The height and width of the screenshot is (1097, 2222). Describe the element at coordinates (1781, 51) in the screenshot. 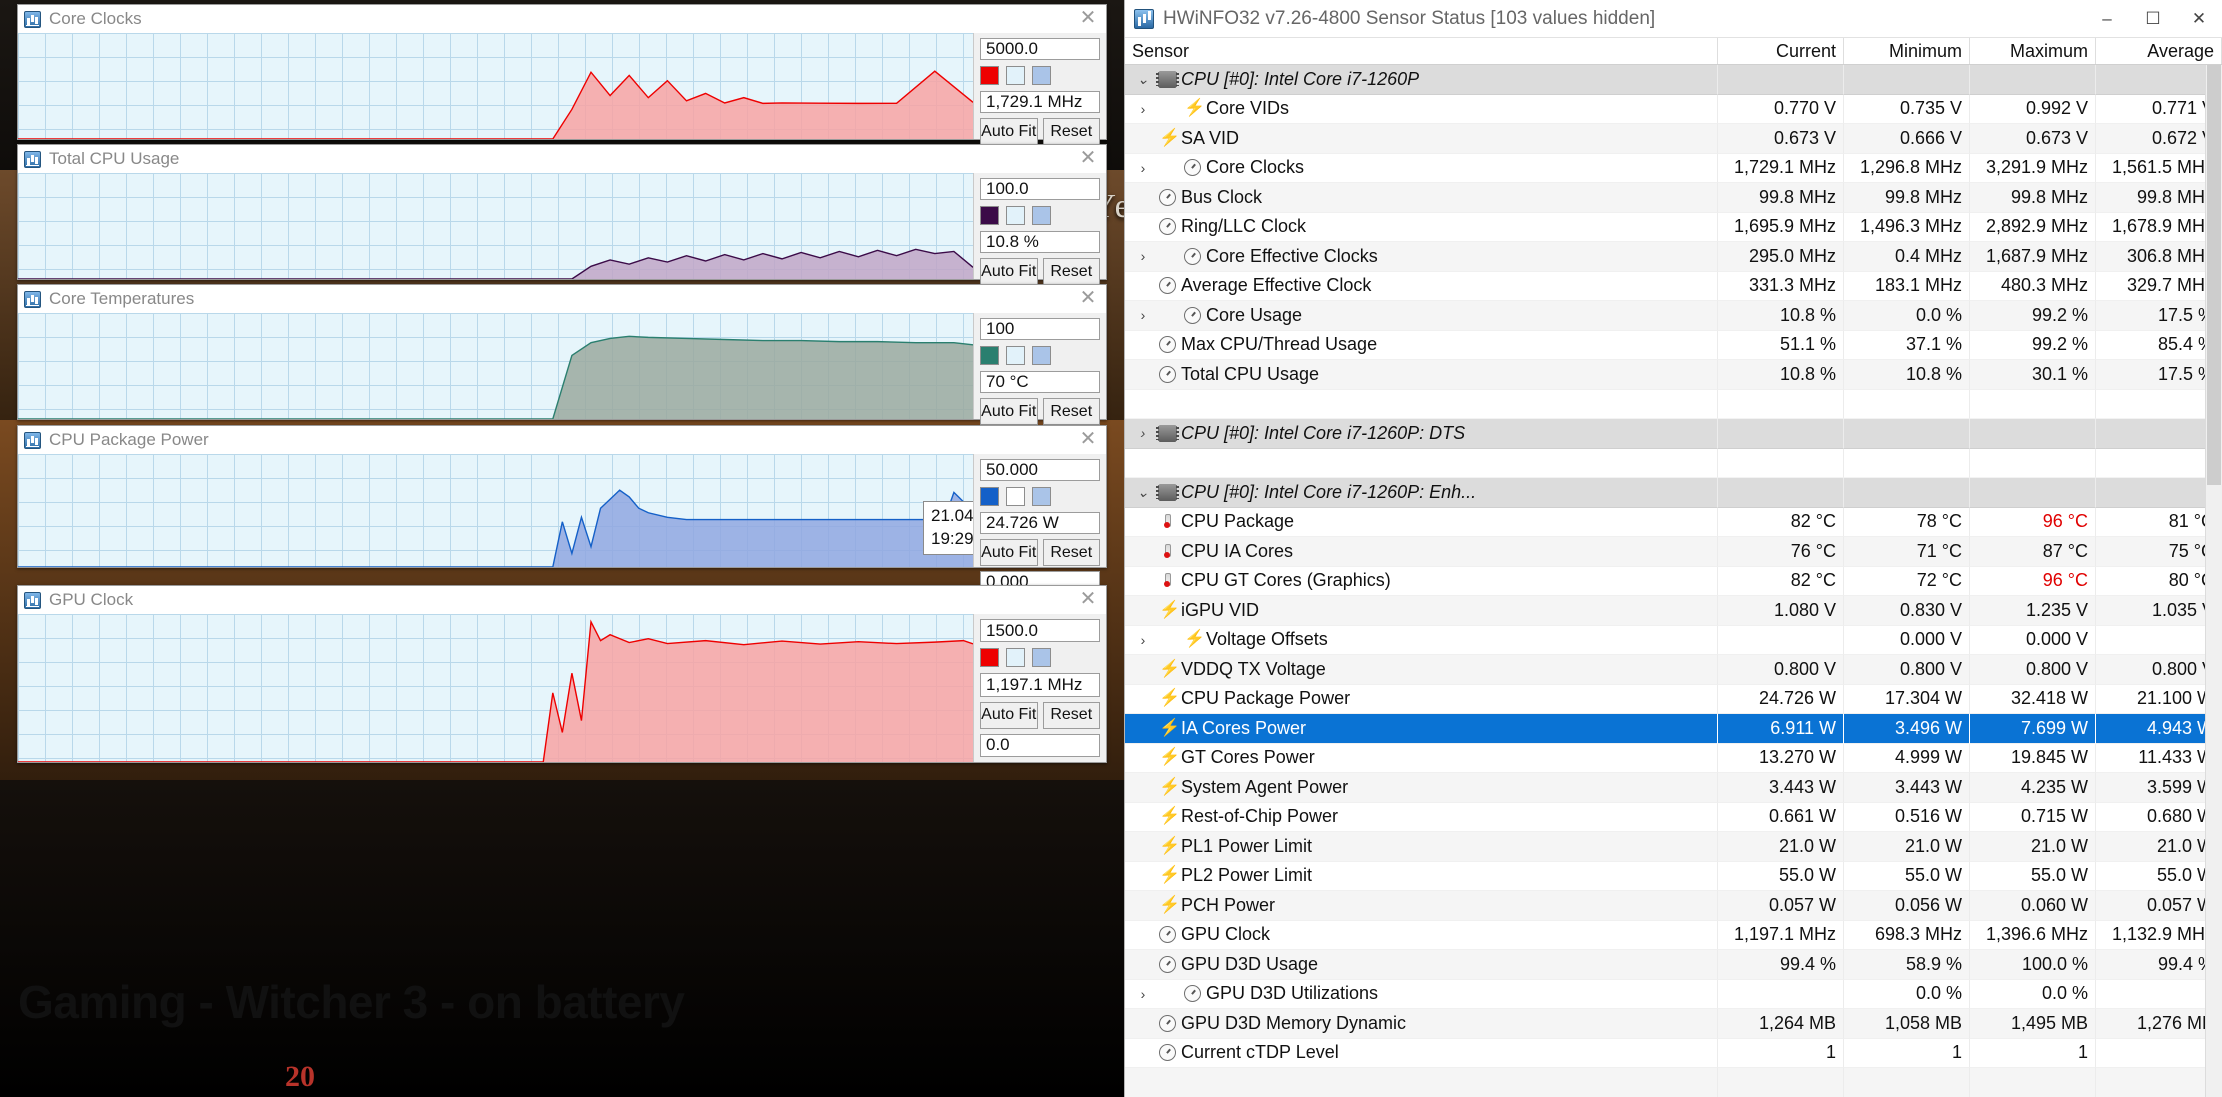

I see `column-header-current: Current` at that location.